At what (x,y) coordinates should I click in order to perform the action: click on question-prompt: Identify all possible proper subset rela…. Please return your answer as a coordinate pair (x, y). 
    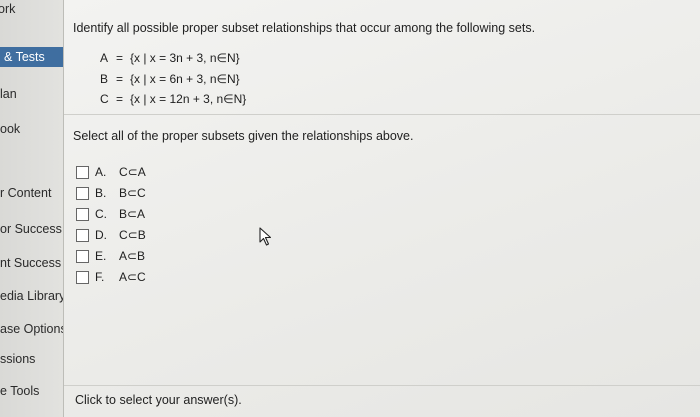
    Looking at the image, I should click on (304, 28).